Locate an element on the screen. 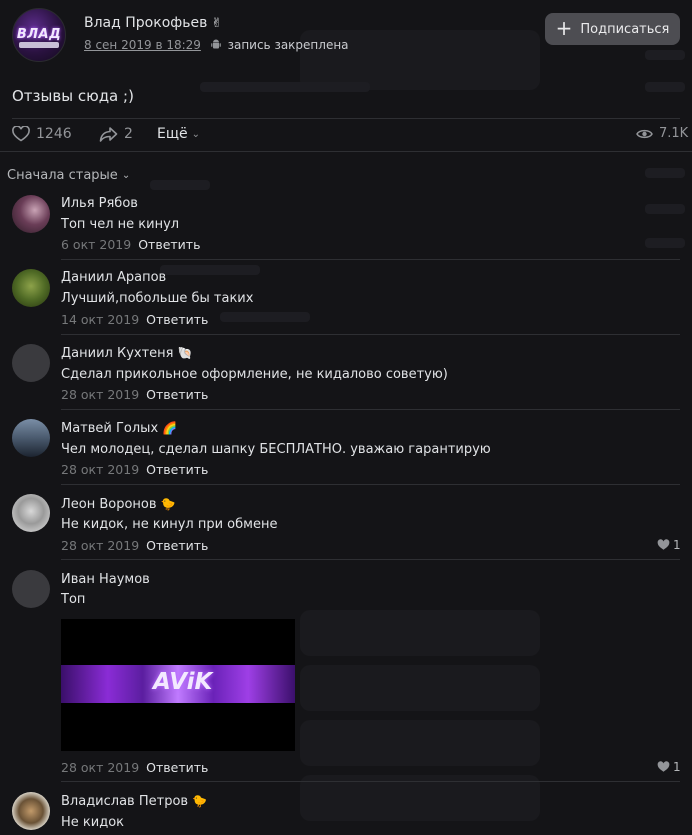  views-count: 7.1K is located at coordinates (674, 133).